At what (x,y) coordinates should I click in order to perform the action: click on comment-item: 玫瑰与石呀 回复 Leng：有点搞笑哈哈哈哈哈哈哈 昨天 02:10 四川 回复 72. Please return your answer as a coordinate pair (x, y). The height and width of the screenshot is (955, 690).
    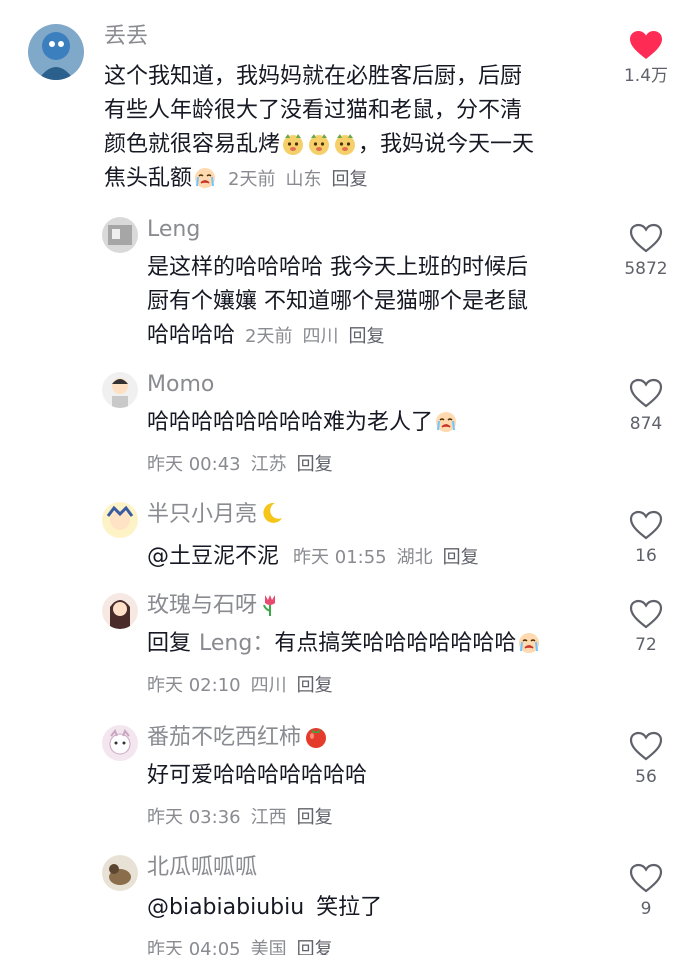
    Looking at the image, I should click on (345, 650).